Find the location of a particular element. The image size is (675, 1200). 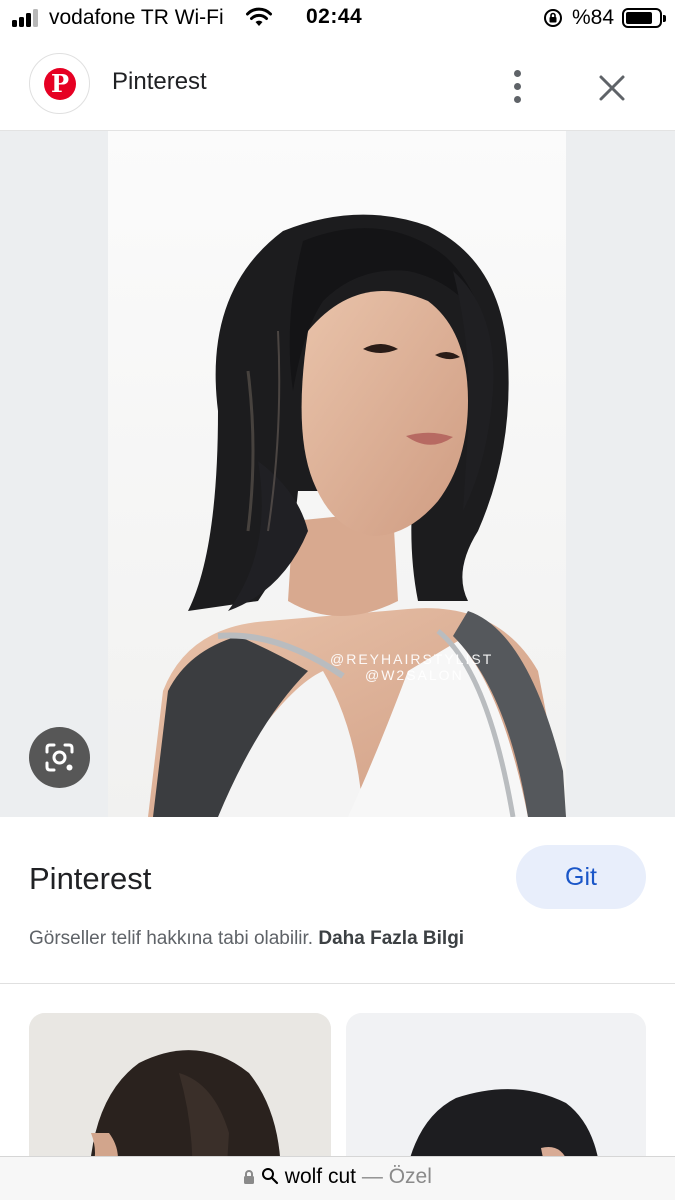

watermark-line-2: @W2SALON is located at coordinates (414, 675).